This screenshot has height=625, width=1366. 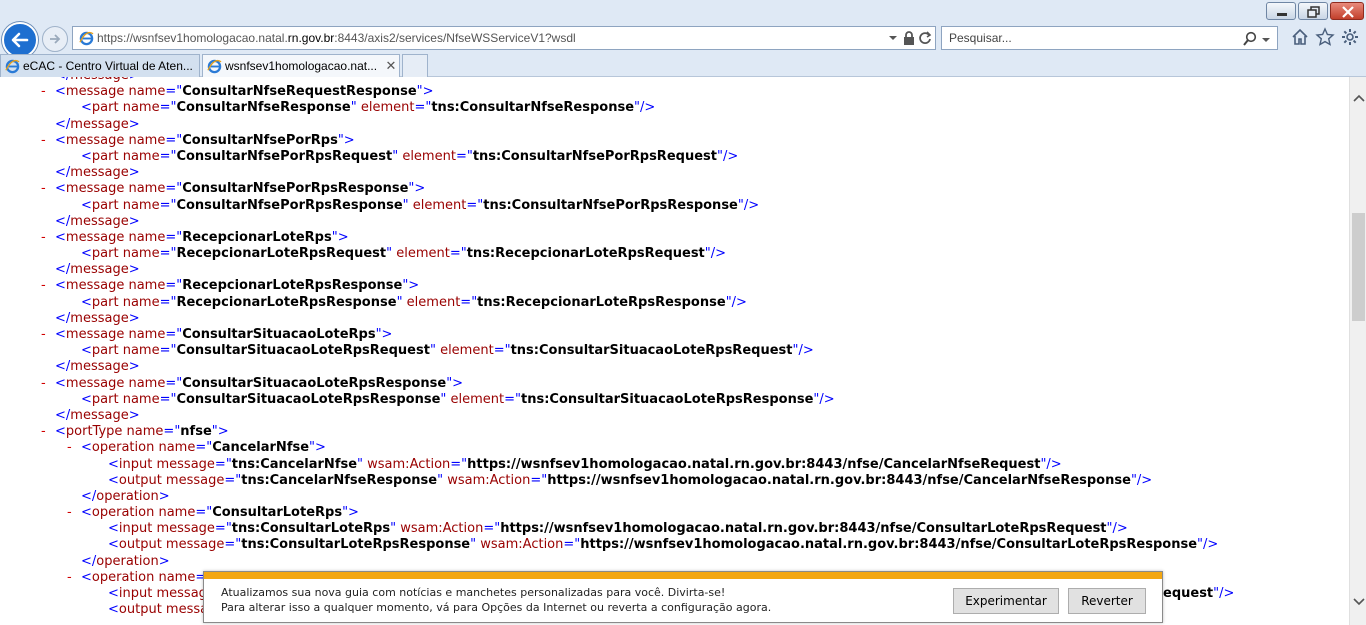 I want to click on search-dropdown-icon, so click(x=1266, y=39).